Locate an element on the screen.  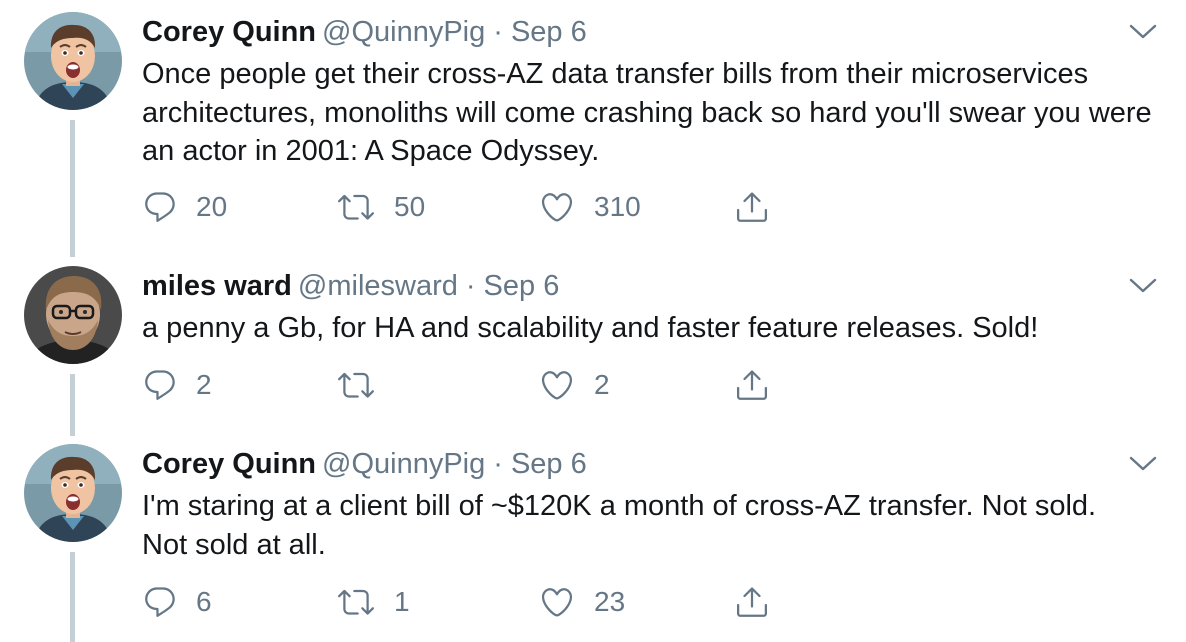
tweet-actions: 6 1 23 is located at coordinates (492, 602).